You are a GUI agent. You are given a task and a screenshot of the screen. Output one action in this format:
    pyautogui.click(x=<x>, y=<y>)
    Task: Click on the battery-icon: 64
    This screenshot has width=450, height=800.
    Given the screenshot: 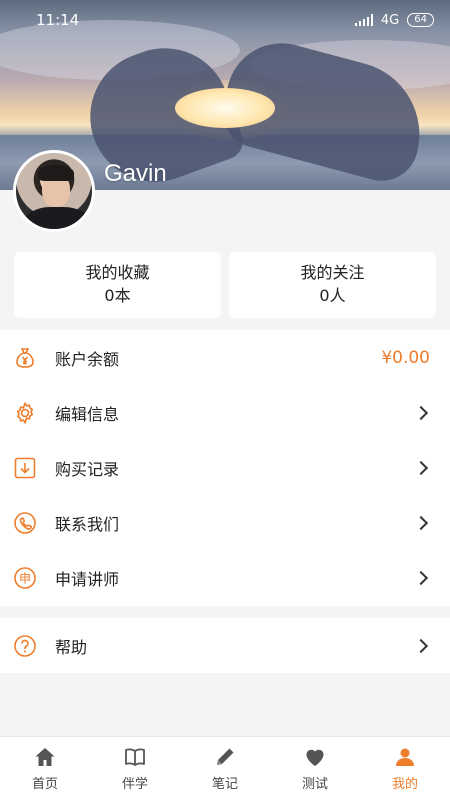 What is the action you would take?
    pyautogui.click(x=420, y=20)
    